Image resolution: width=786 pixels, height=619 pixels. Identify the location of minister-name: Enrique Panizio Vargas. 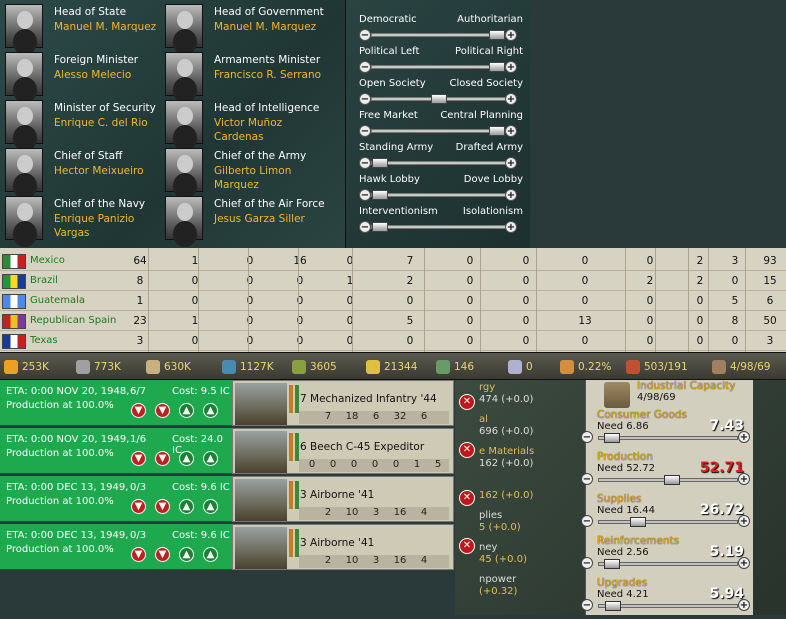
(111, 226).